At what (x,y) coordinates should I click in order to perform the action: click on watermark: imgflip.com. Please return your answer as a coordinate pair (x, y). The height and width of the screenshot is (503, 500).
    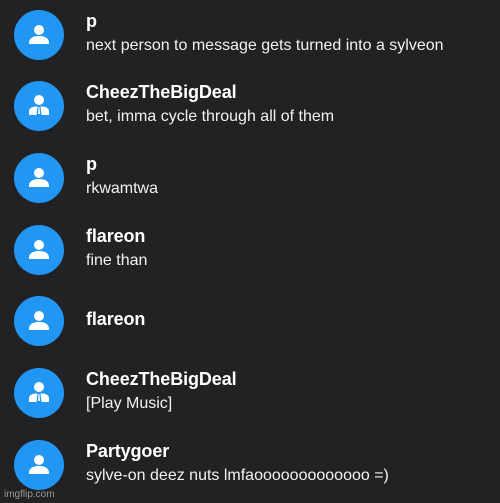
    Looking at the image, I should click on (29, 494).